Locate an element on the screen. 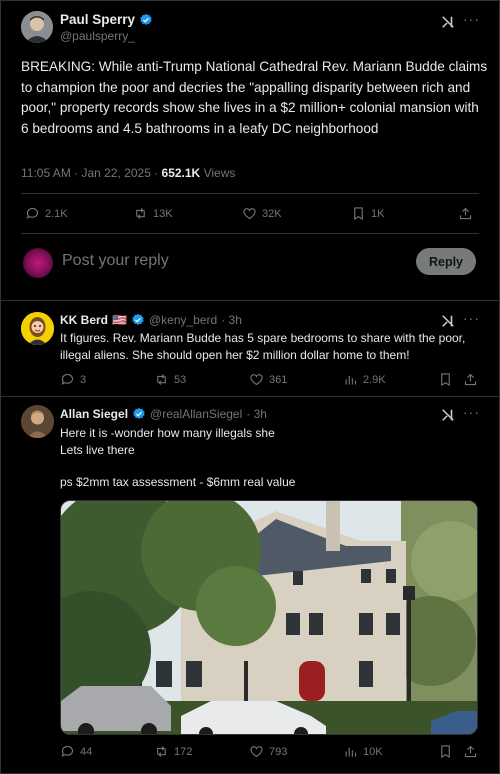 Image resolution: width=500 pixels, height=774 pixels. author-name-row: Paul Sperry is located at coordinates (106, 19).